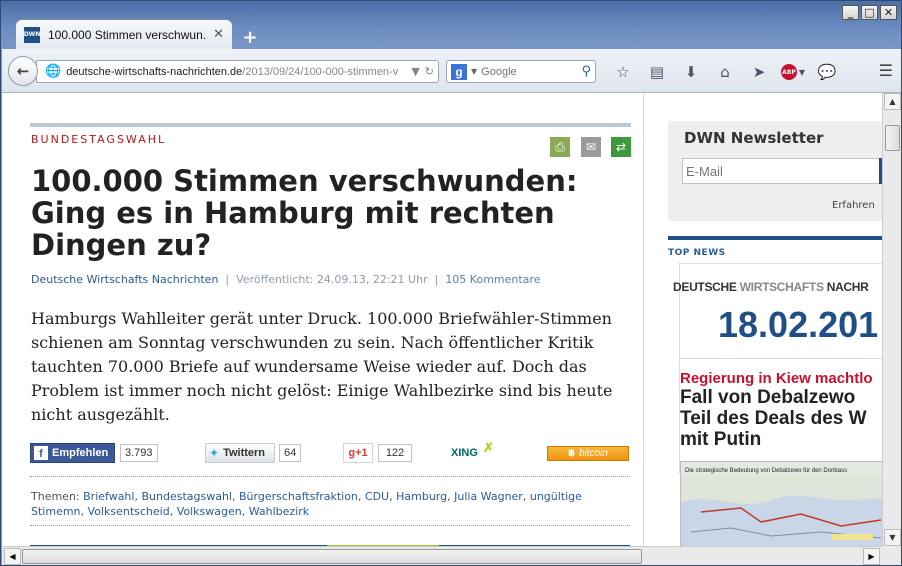  What do you see at coordinates (459, 71) in the screenshot?
I see `google-icon: g` at bounding box center [459, 71].